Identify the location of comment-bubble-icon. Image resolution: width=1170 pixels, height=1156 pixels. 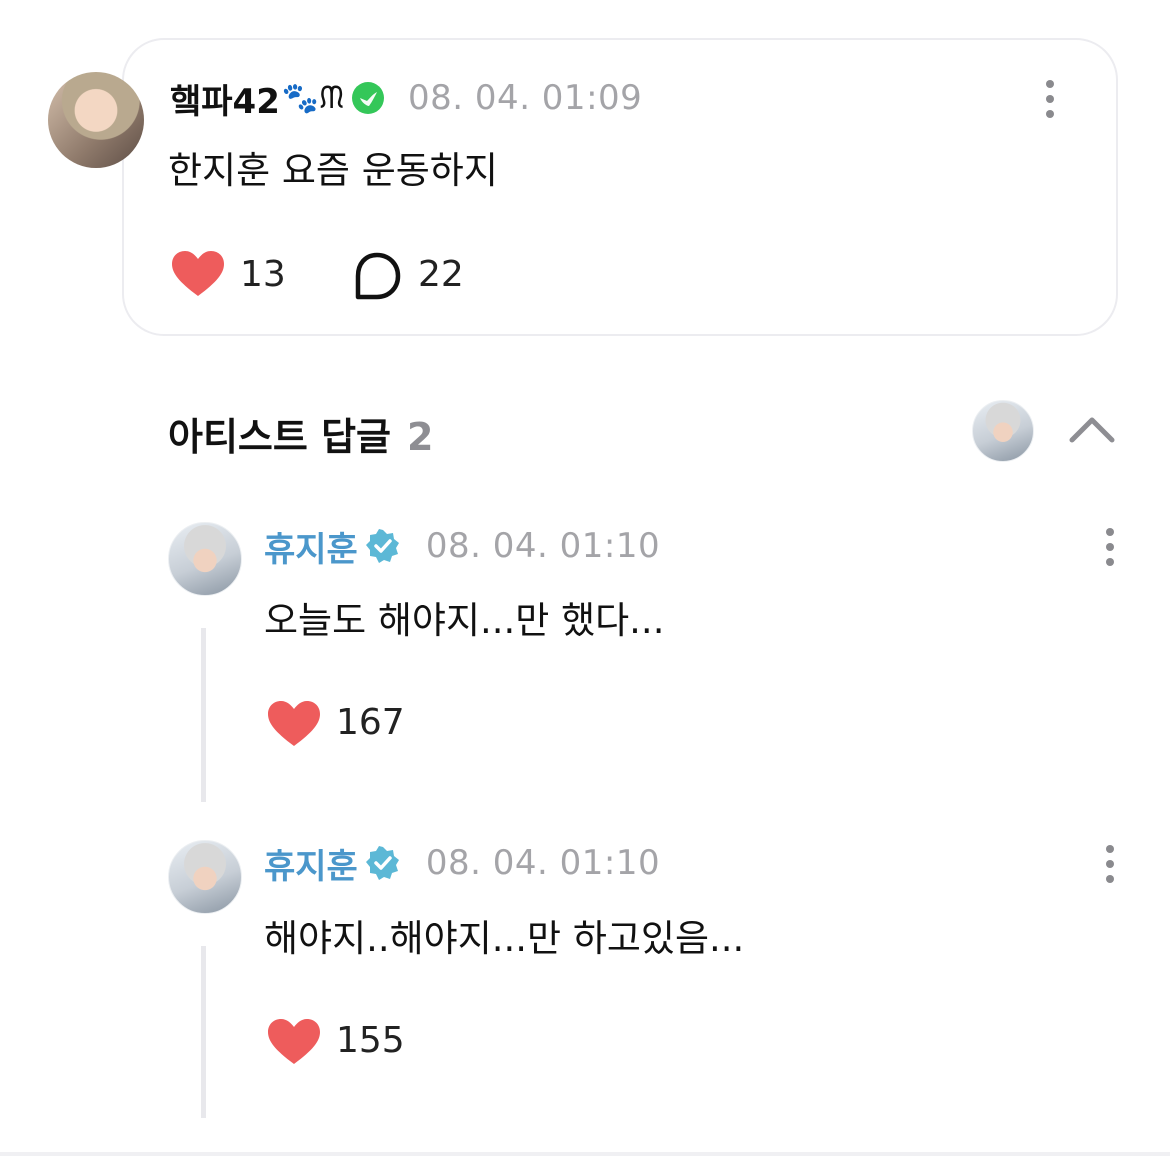
(377, 276).